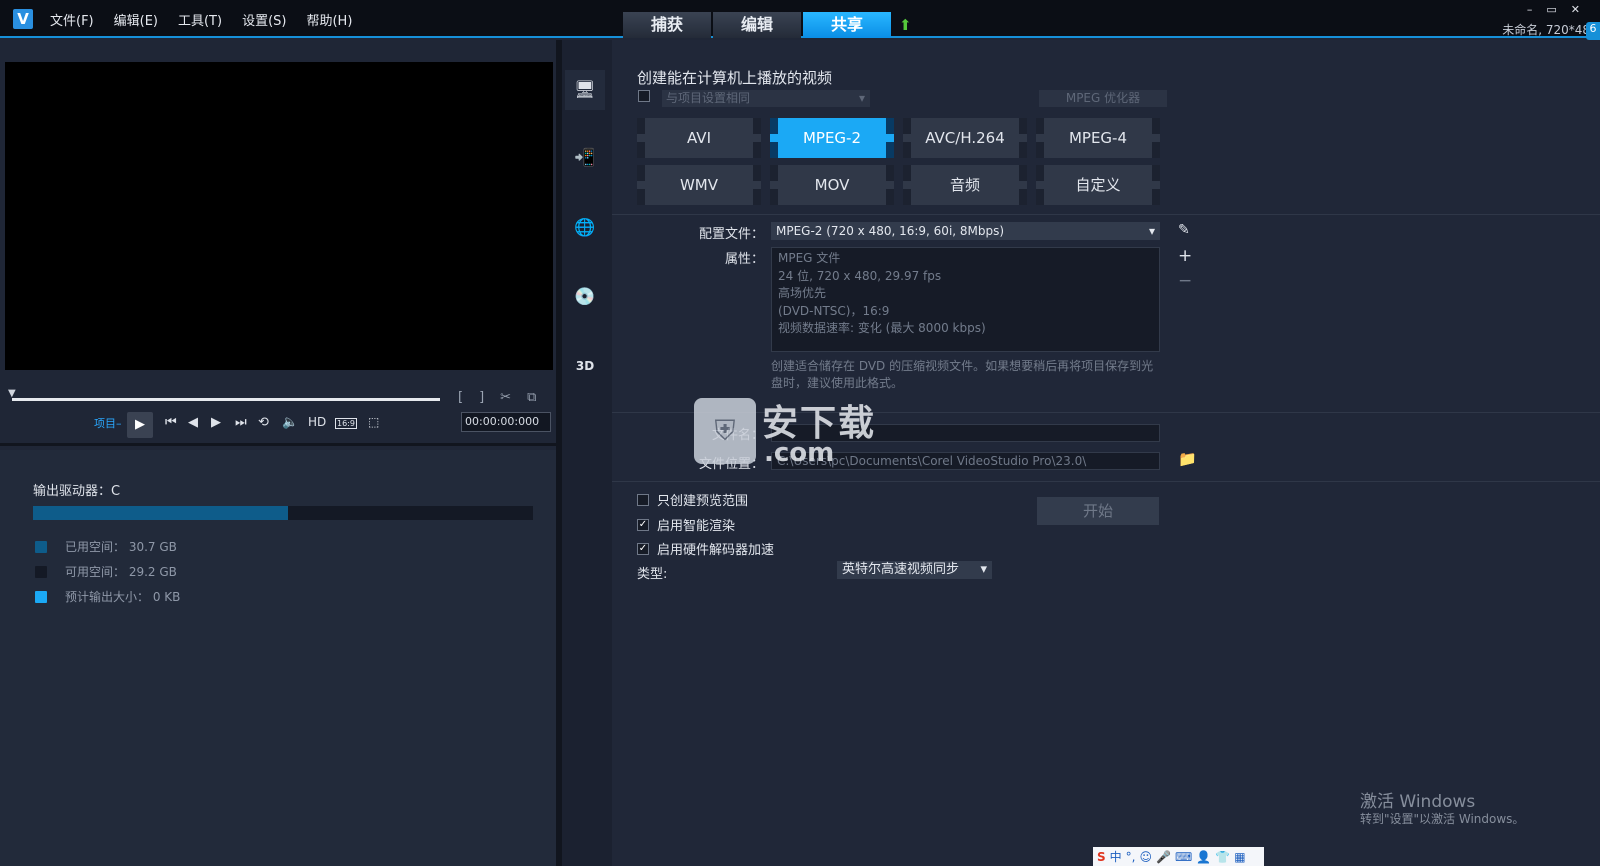 The image size is (1600, 866). I want to click on aspect-ratio-toggle: 16:9, so click(346, 423).